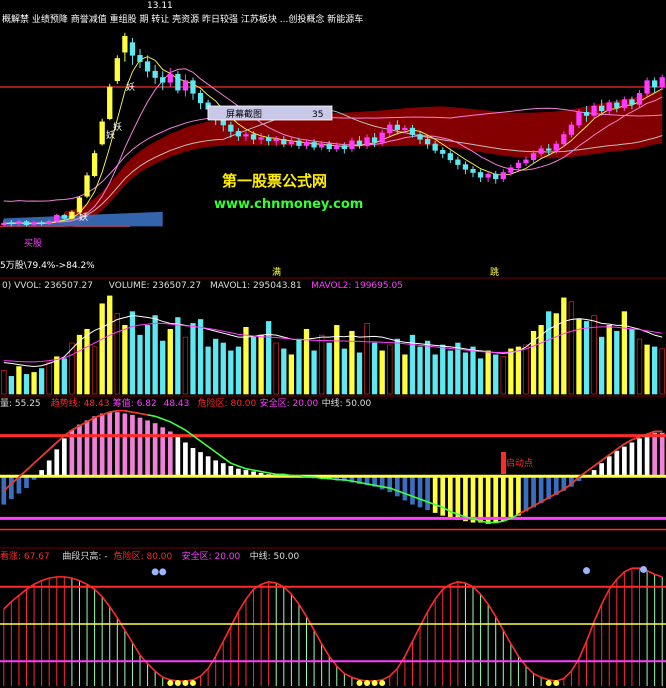 The image size is (666, 688). What do you see at coordinates (47, 265) in the screenshot?
I see `price-bottom-left-label: 5万股\79.4%->84.2%` at bounding box center [47, 265].